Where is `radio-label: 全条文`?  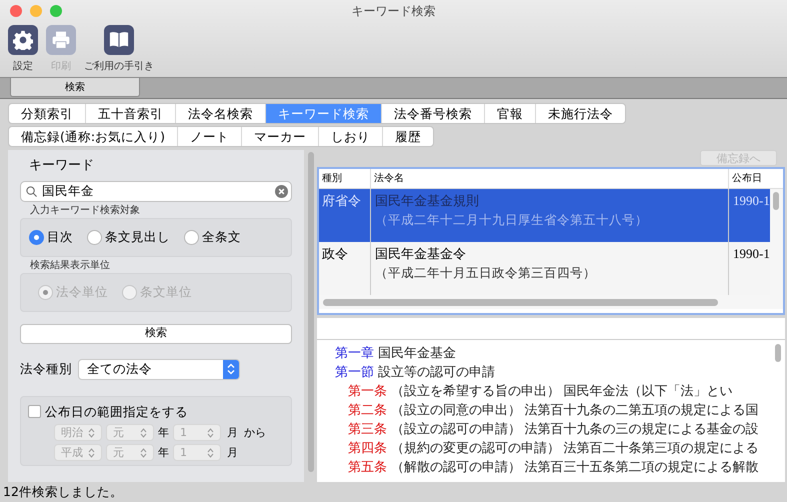
radio-label: 全条文 is located at coordinates (221, 237).